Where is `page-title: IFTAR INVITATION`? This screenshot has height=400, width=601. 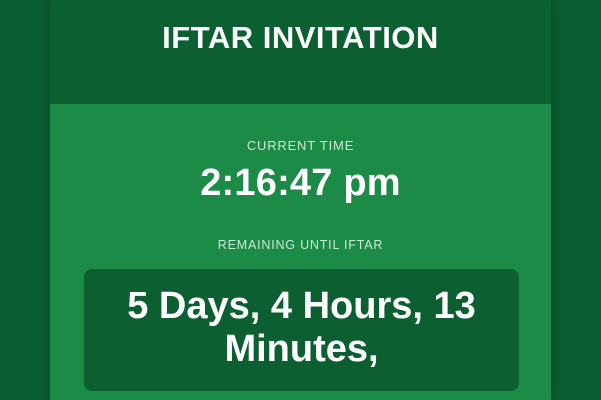 page-title: IFTAR INVITATION is located at coordinates (300, 37).